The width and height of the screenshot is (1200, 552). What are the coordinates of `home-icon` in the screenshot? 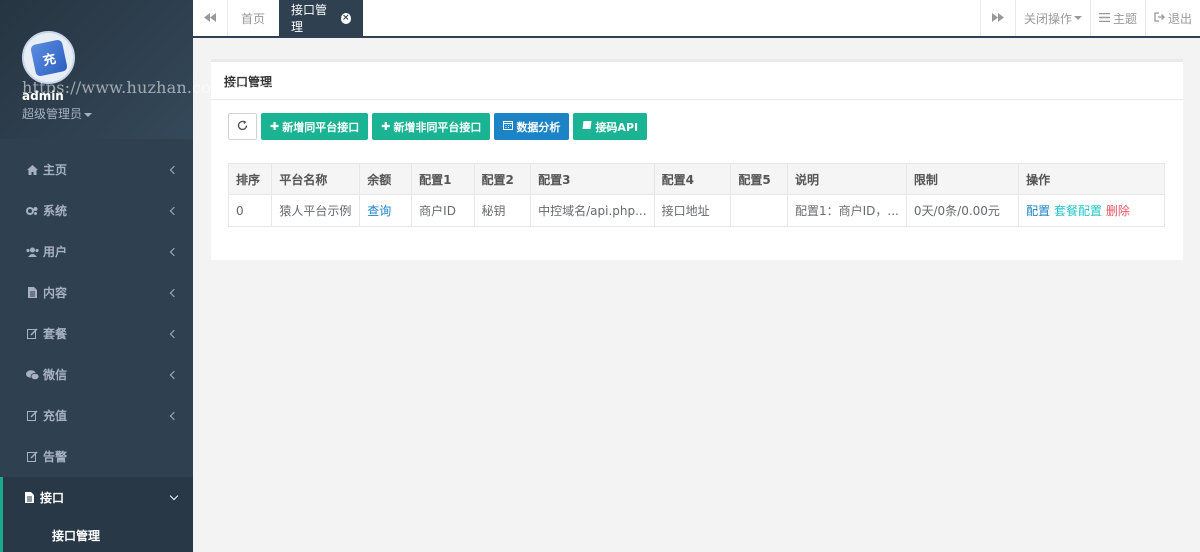 It's located at (32, 169).